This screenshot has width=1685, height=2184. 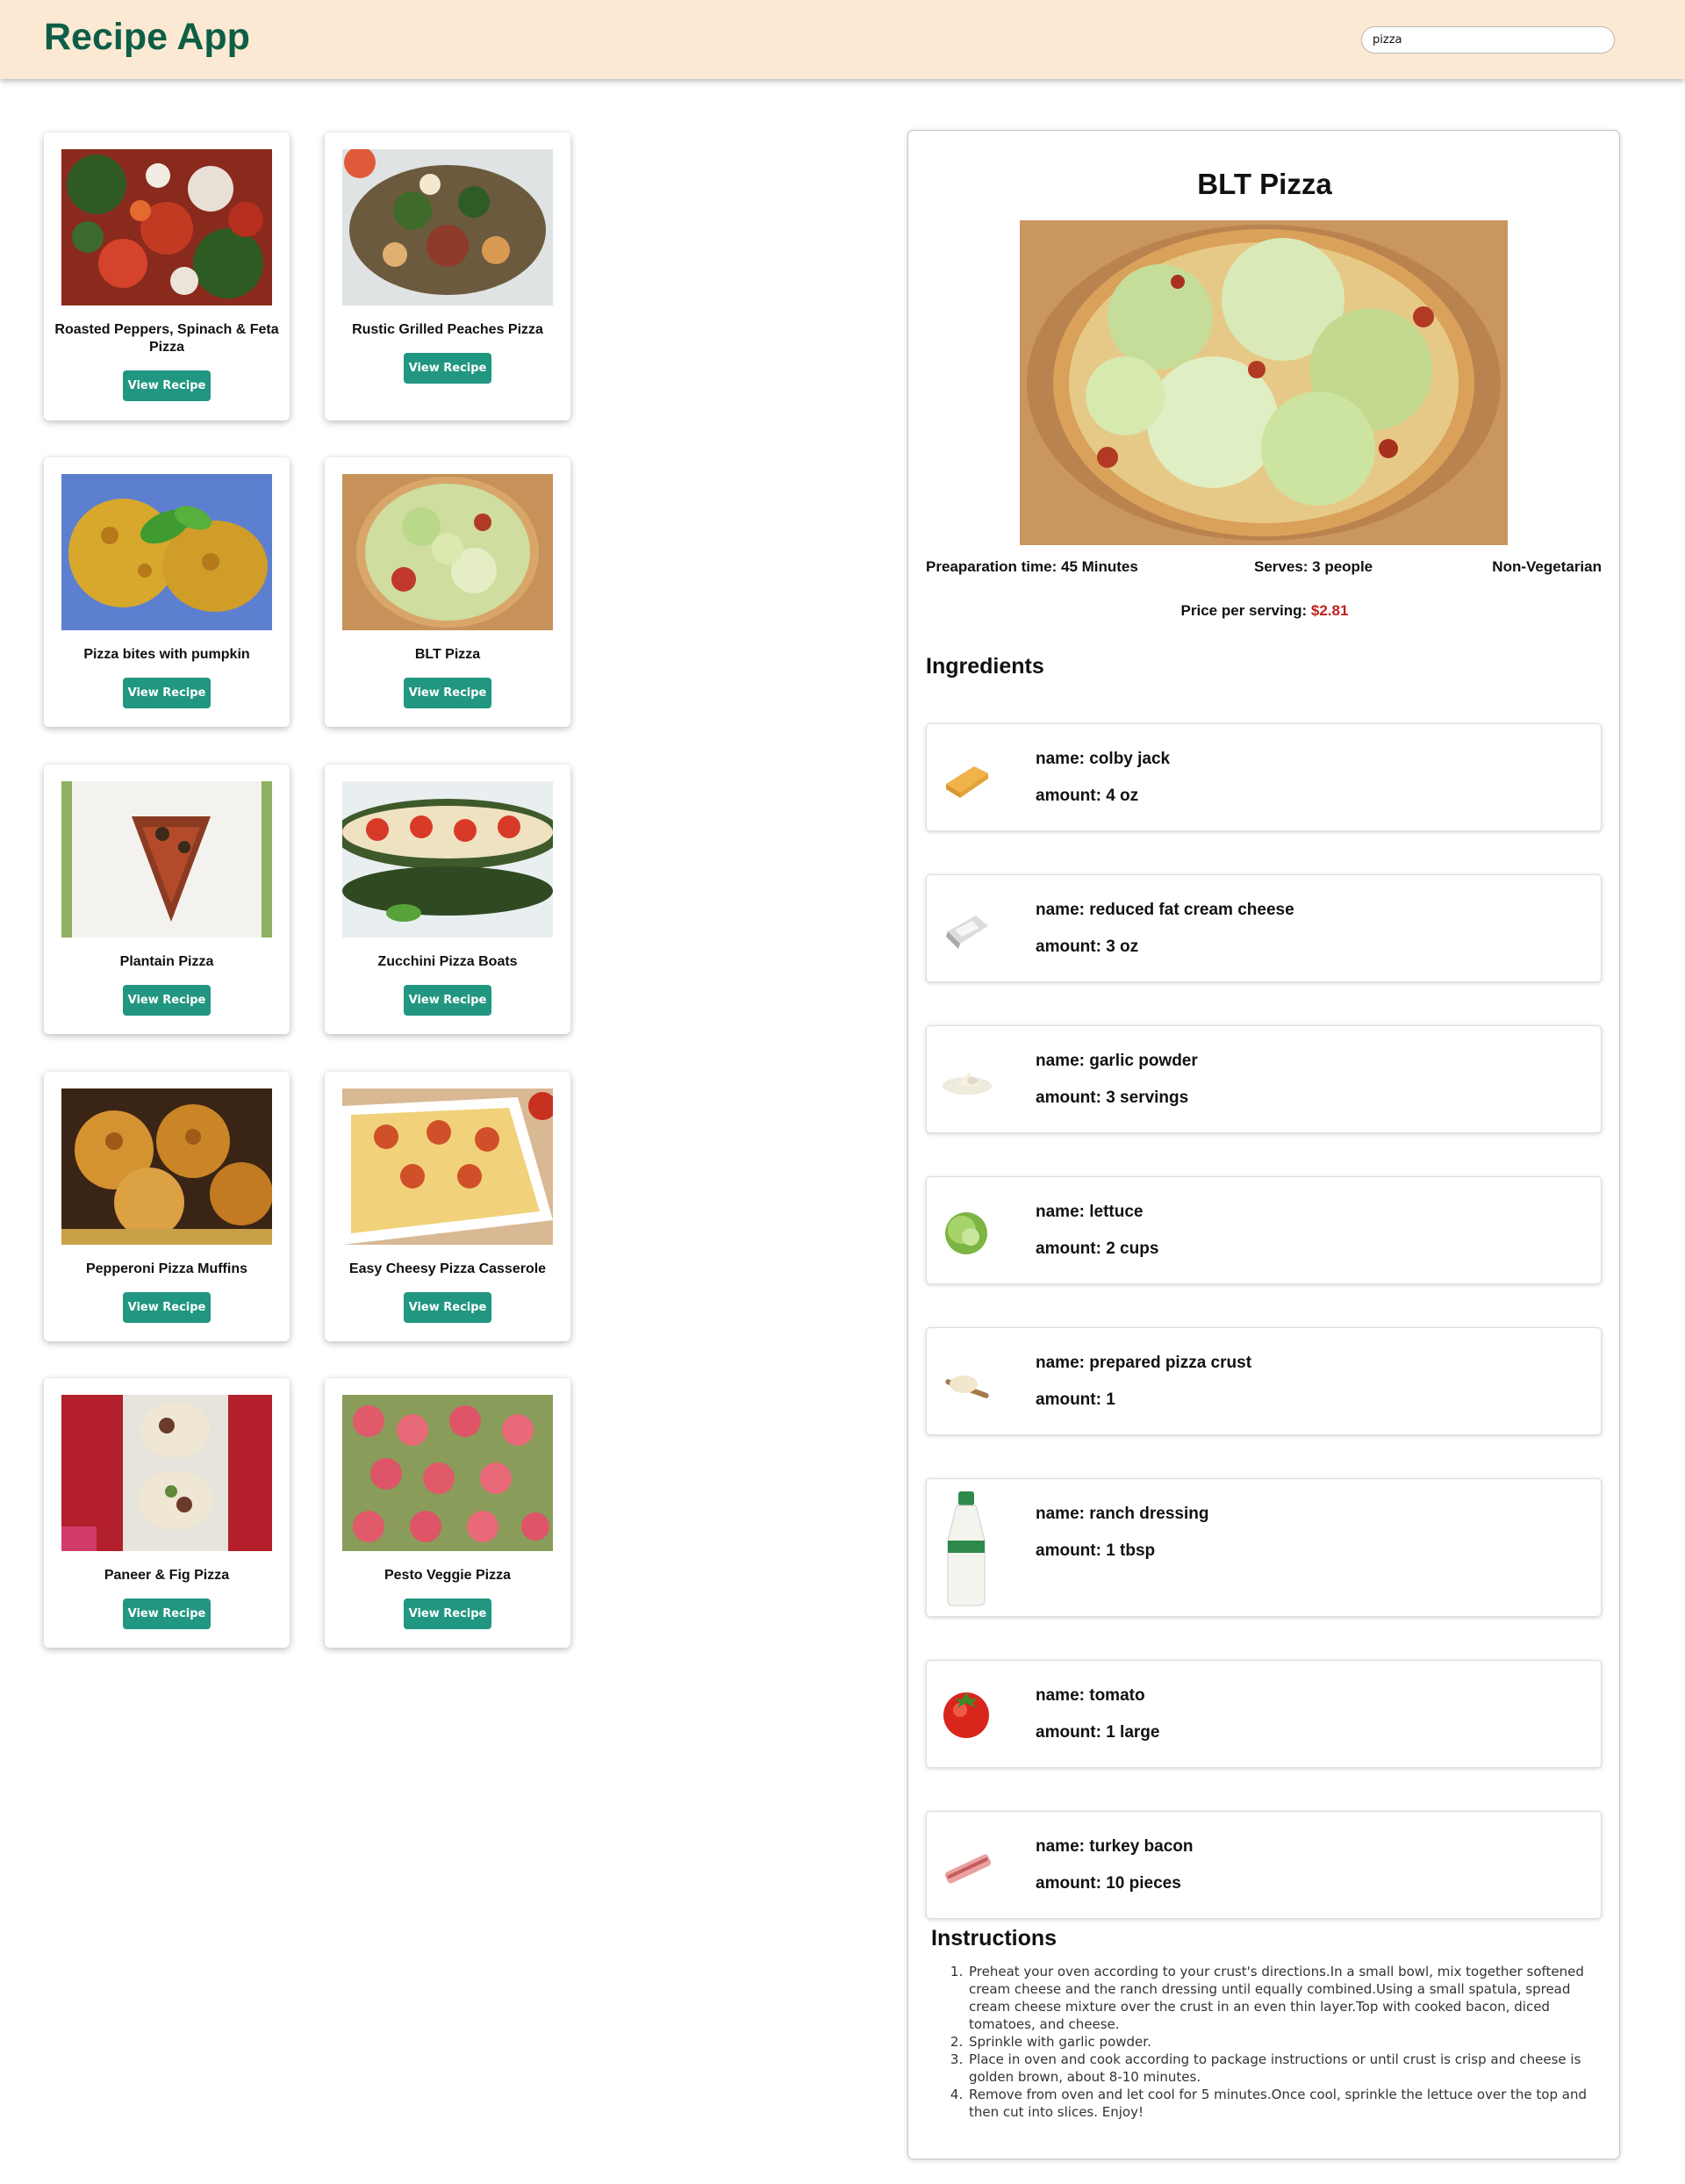 What do you see at coordinates (1264, 1230) in the screenshot?
I see `ingredient-card: name: lettuce amount: 2 cups` at bounding box center [1264, 1230].